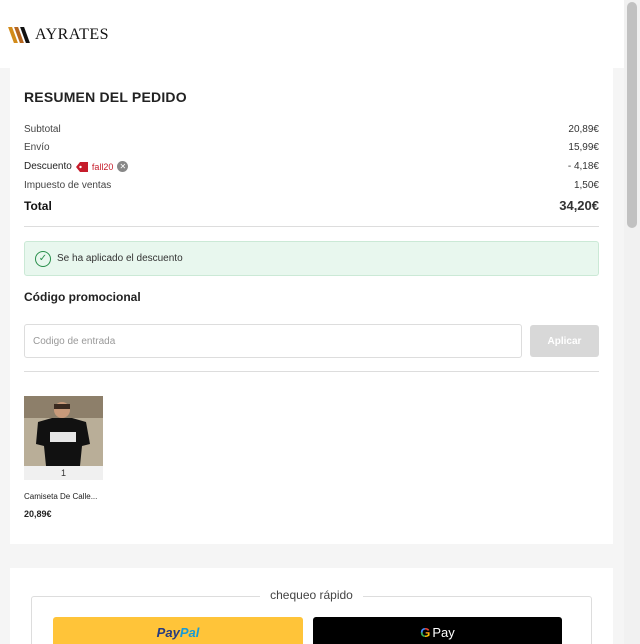  I want to click on discount-value: - 4,18€, so click(583, 166).